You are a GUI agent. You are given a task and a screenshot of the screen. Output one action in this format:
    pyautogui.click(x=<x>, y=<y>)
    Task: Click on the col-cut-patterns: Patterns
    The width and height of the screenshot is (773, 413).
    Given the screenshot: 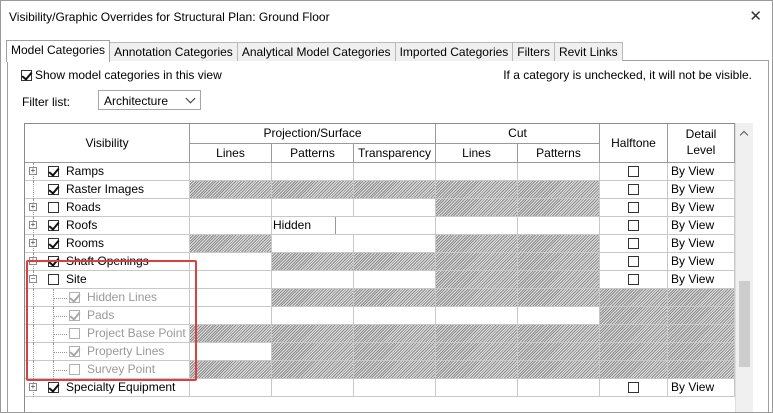 What is the action you would take?
    pyautogui.click(x=559, y=153)
    